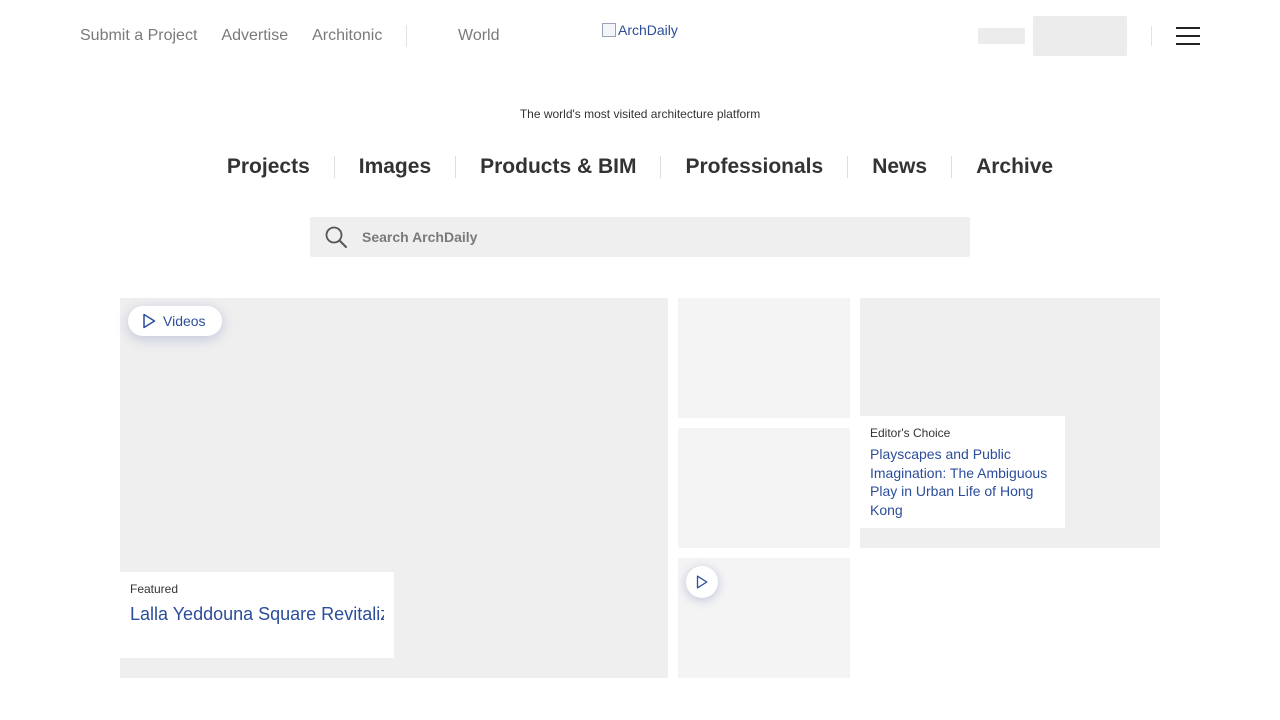 The height and width of the screenshot is (720, 1280). What do you see at coordinates (910, 433) in the screenshot?
I see `editors-choice-label: Editor's Choice` at bounding box center [910, 433].